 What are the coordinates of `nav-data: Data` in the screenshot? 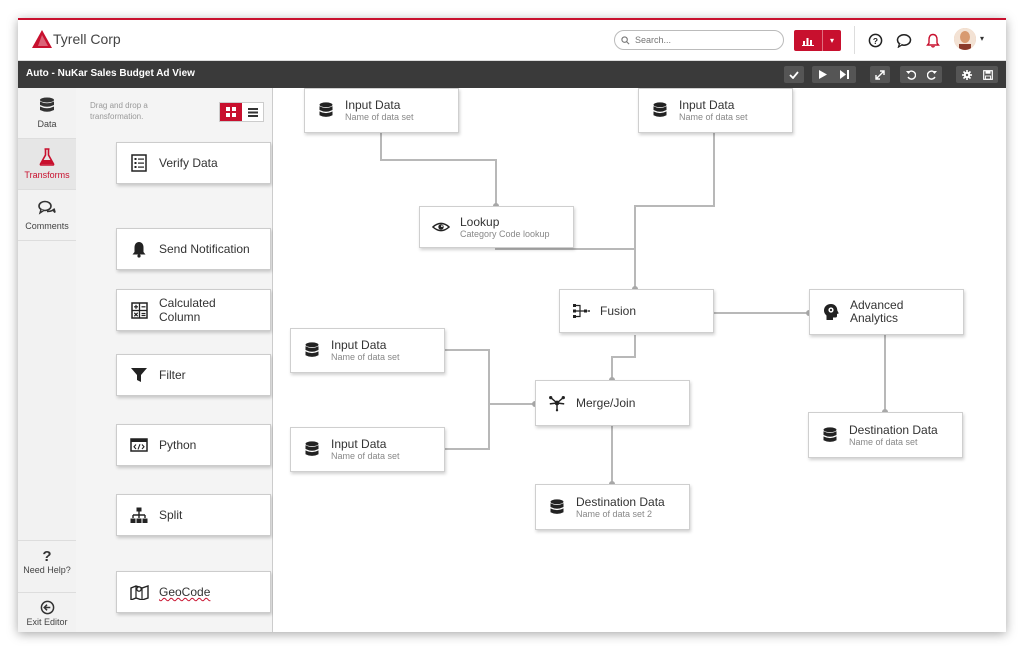 It's located at (47, 113).